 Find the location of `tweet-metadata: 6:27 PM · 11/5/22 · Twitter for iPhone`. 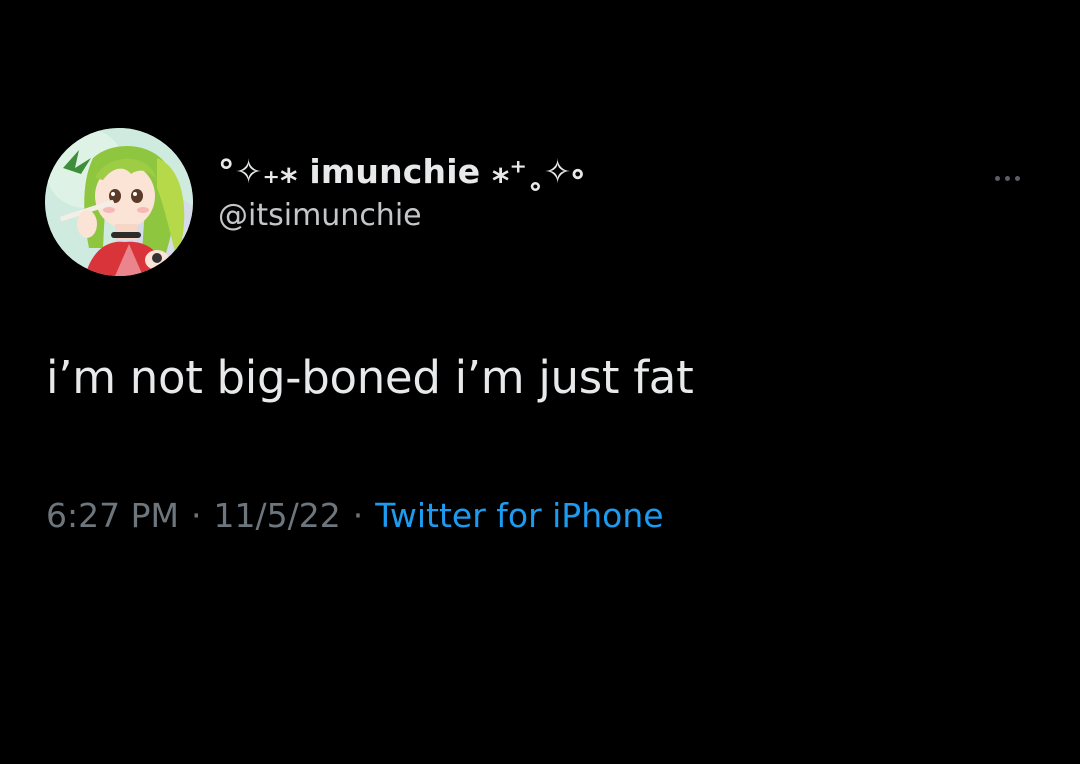

tweet-metadata: 6:27 PM · 11/5/22 · Twitter for iPhone is located at coordinates (355, 516).